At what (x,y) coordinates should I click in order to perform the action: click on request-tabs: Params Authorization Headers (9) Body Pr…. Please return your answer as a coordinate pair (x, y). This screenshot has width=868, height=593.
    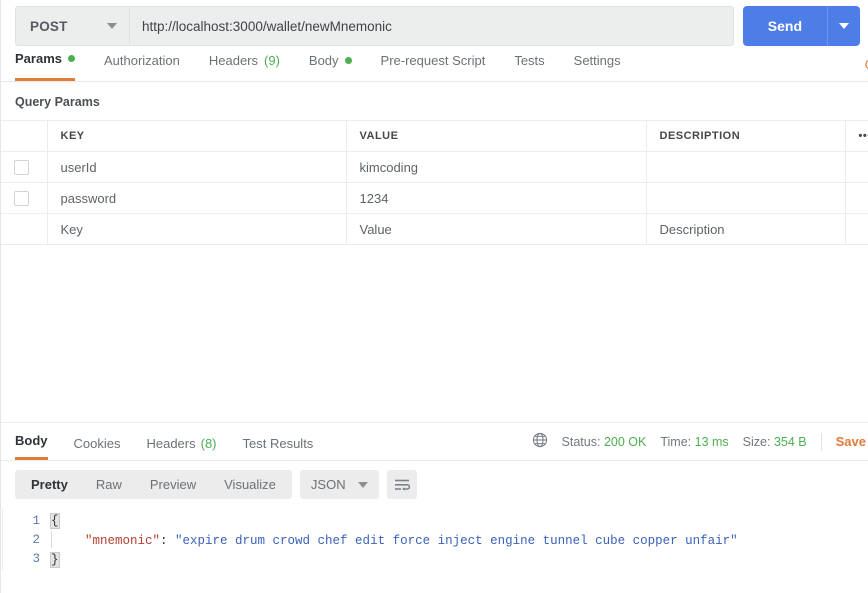
    Looking at the image, I should click on (434, 65).